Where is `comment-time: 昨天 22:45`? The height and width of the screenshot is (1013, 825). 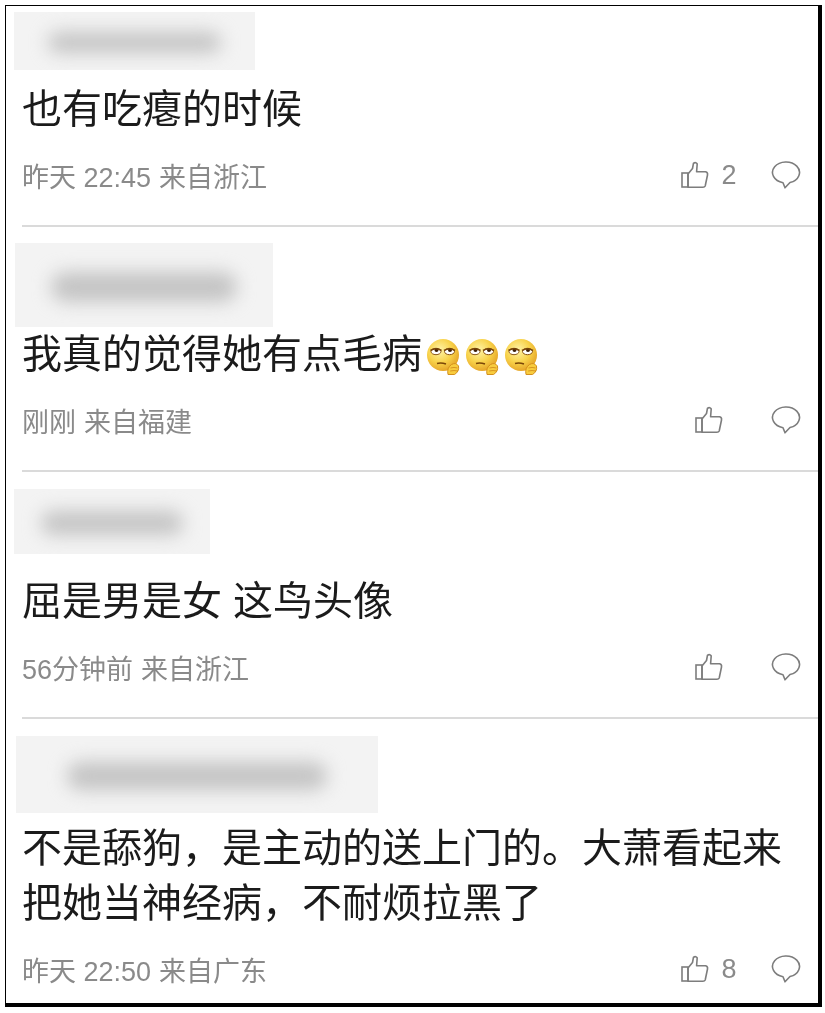 comment-time: 昨天 22:45 is located at coordinates (87, 178).